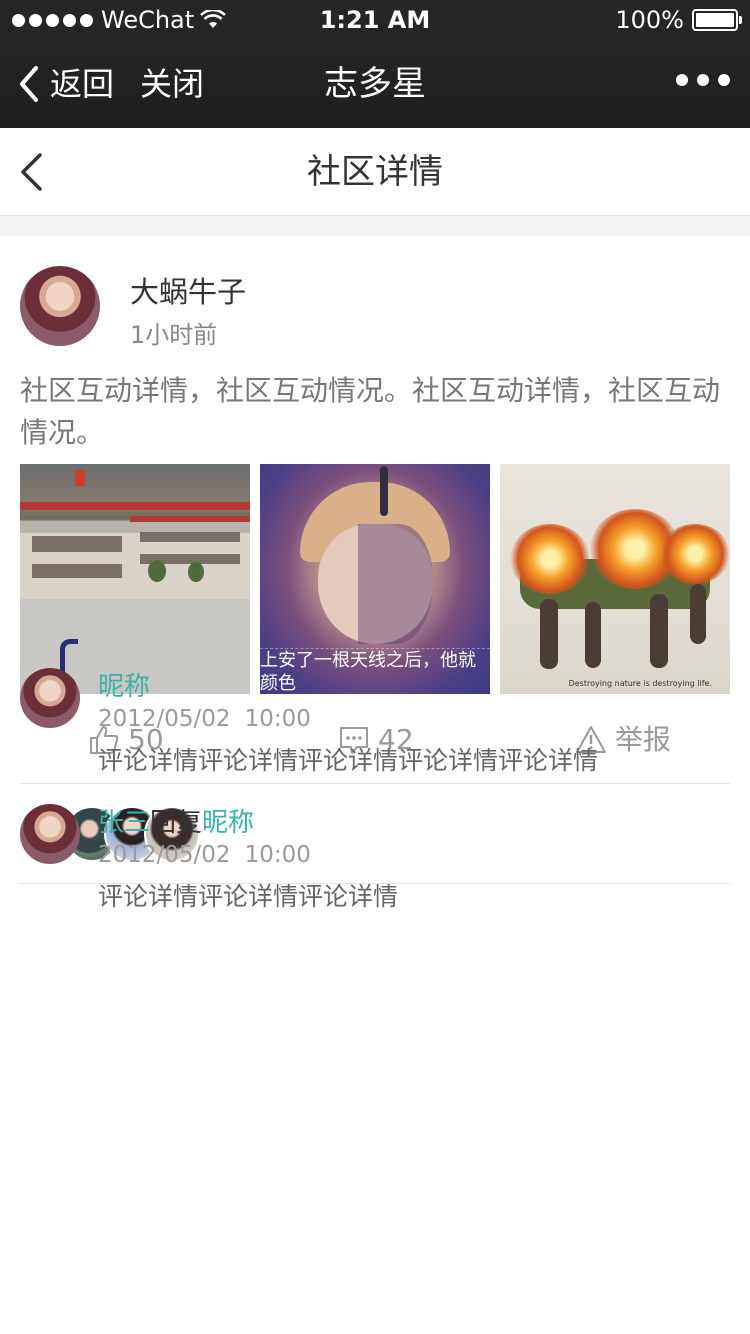  What do you see at coordinates (60, 306) in the screenshot?
I see `author-avatar` at bounding box center [60, 306].